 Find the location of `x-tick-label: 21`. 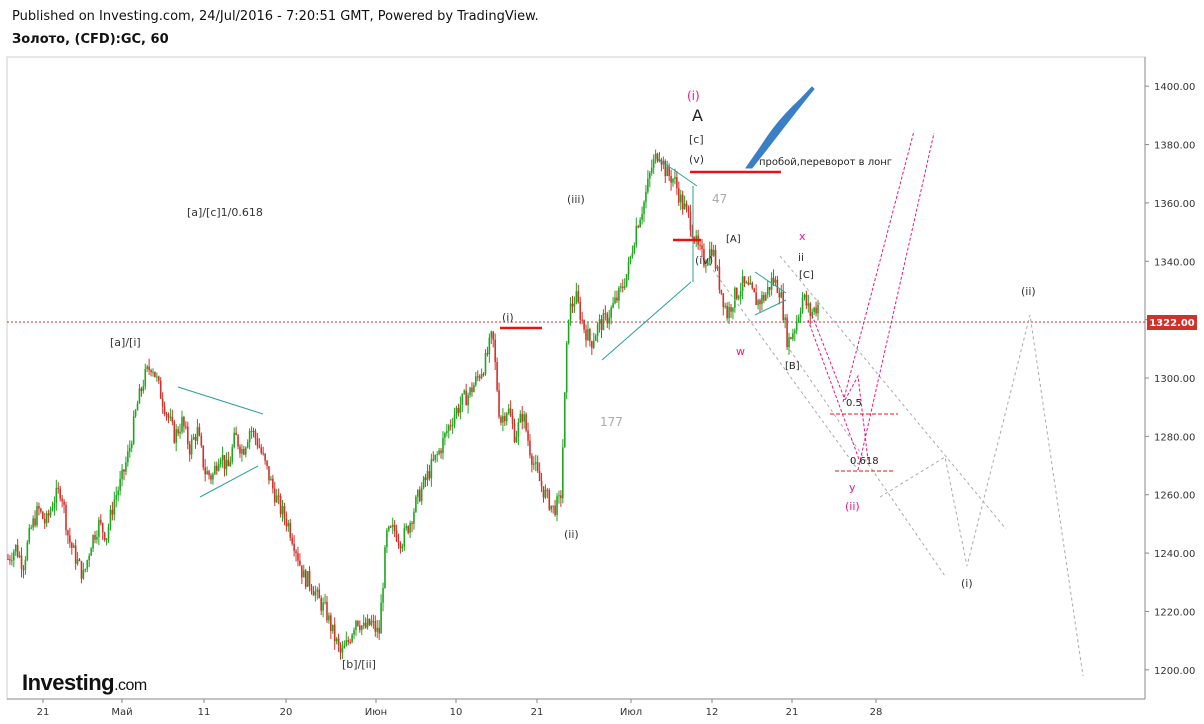

x-tick-label: 21 is located at coordinates (537, 712).